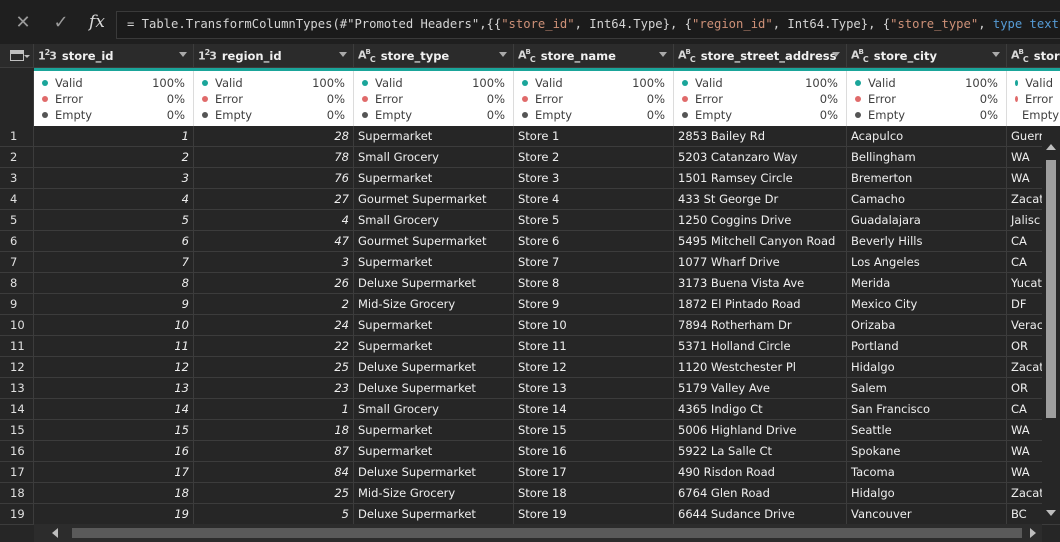 Image resolution: width=1060 pixels, height=542 pixels. Describe the element at coordinates (114, 199) in the screenshot. I see `cell-store-id: 4` at that location.